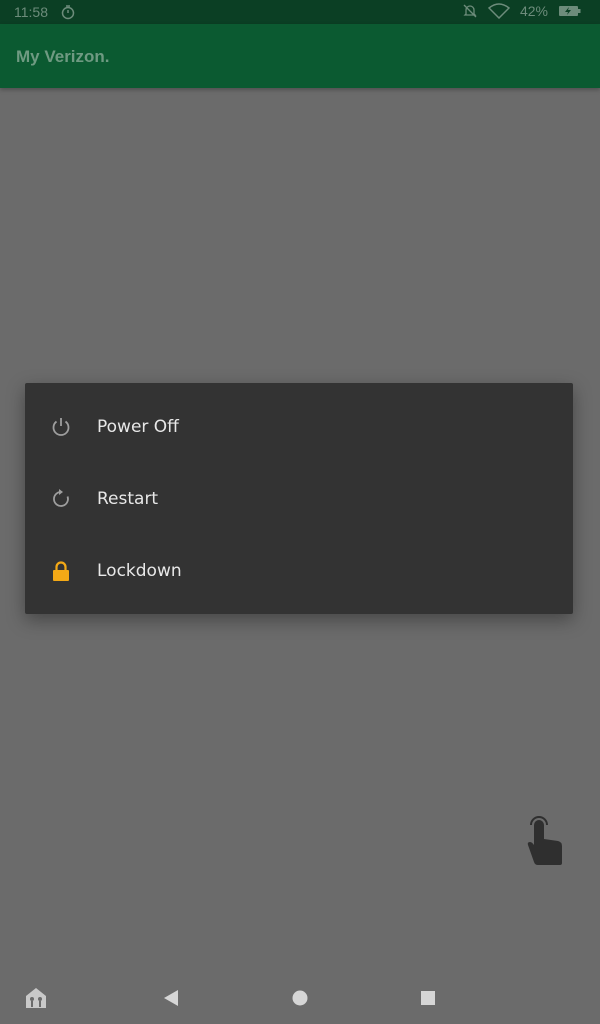 The image size is (600, 1024). Describe the element at coordinates (544, 841) in the screenshot. I see `touch-hand-icon` at that location.